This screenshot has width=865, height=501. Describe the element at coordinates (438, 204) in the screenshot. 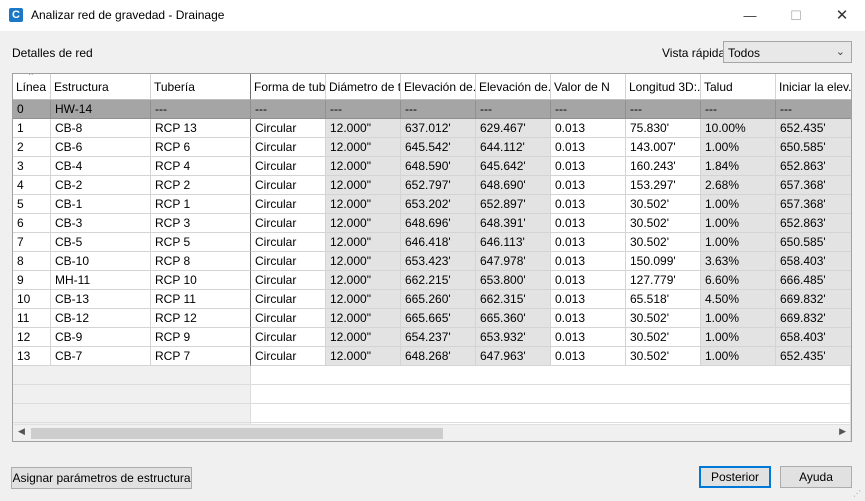

I see `cell-elev-inicio: 653.202'` at that location.